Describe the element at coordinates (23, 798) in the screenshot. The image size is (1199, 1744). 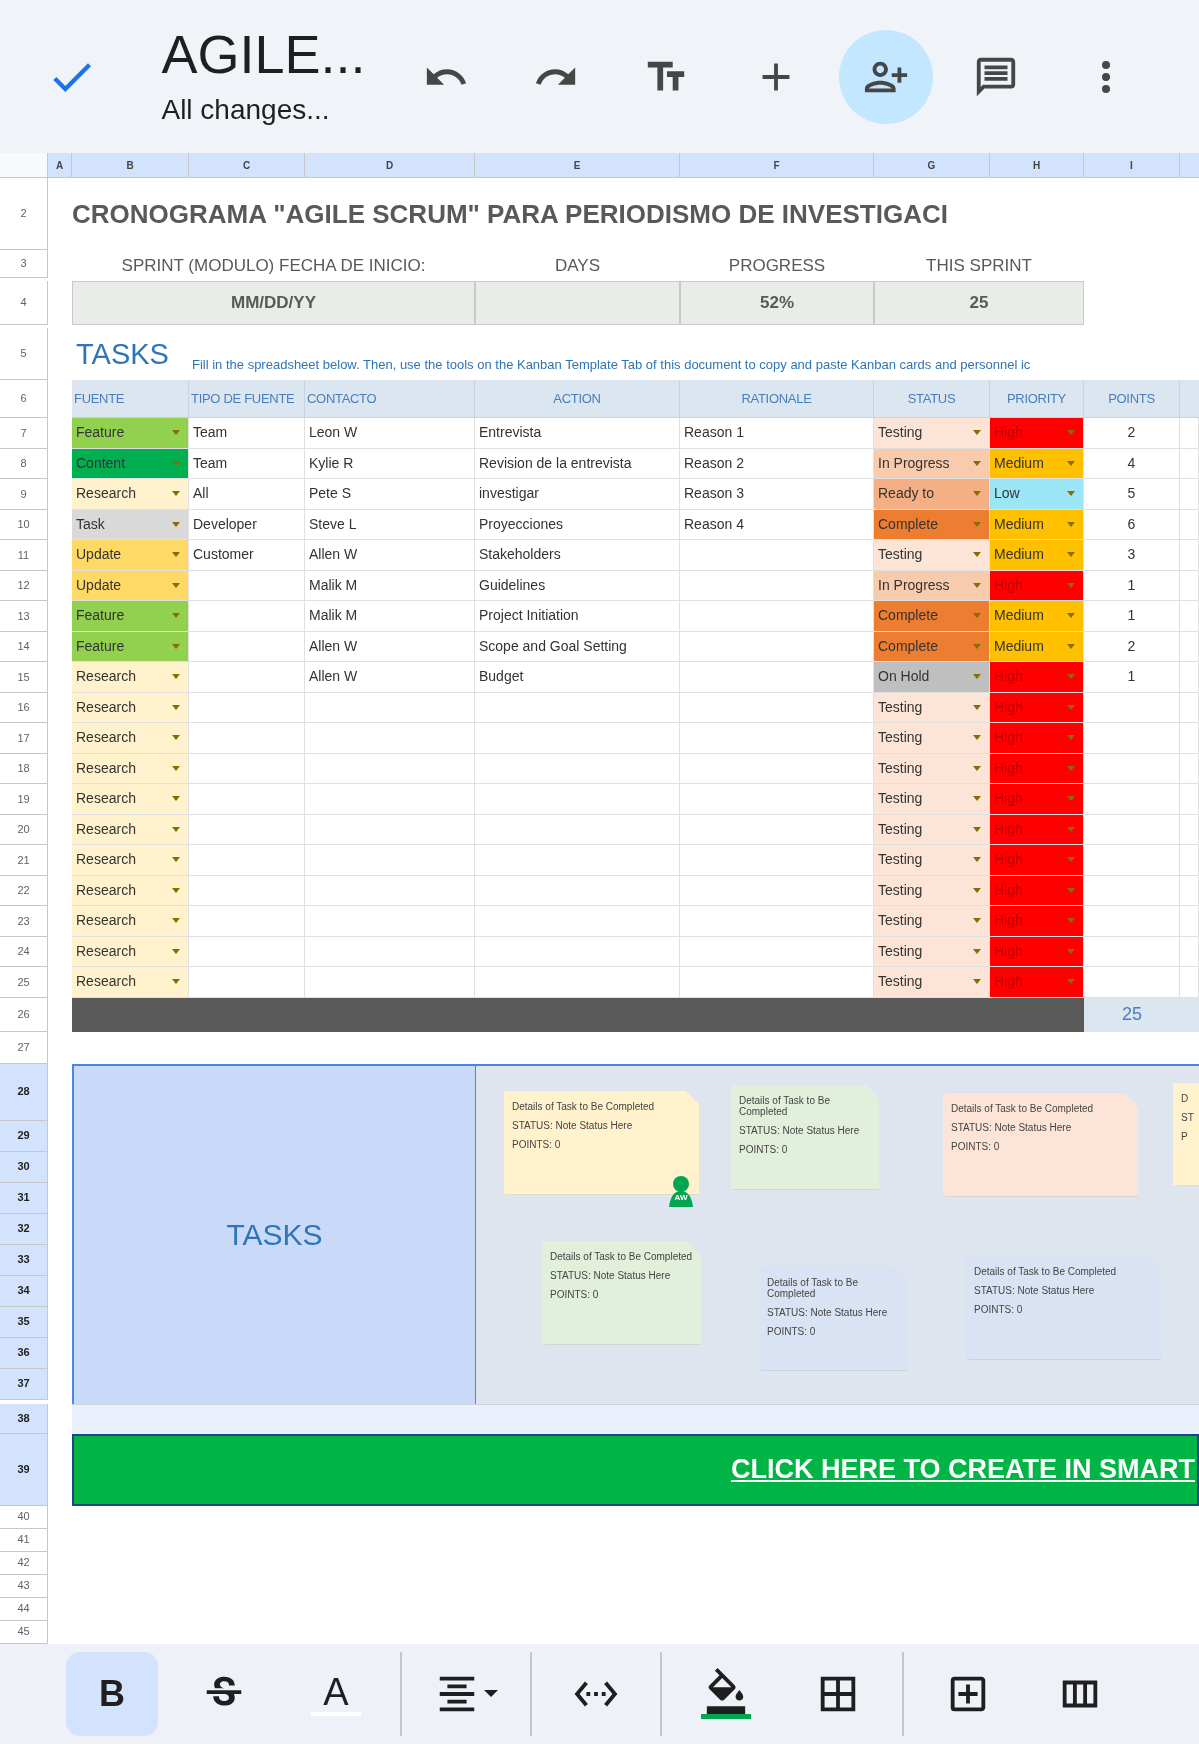
I see `row-number: 19` at that location.